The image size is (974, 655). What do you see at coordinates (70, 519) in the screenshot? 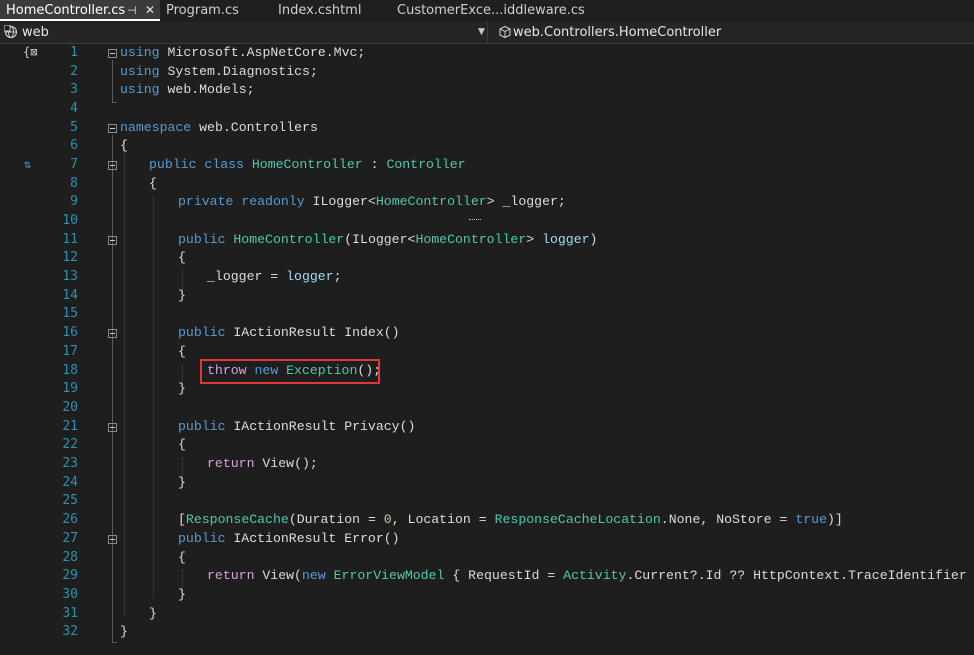
I see `line-number: 26` at bounding box center [70, 519].